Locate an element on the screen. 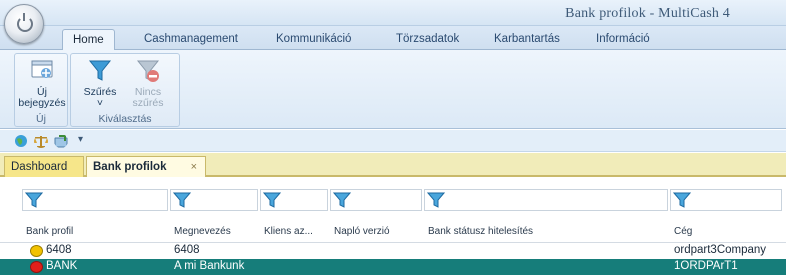 This screenshot has height=277, width=786. cell-bank-profil: BANK is located at coordinates (62, 266).